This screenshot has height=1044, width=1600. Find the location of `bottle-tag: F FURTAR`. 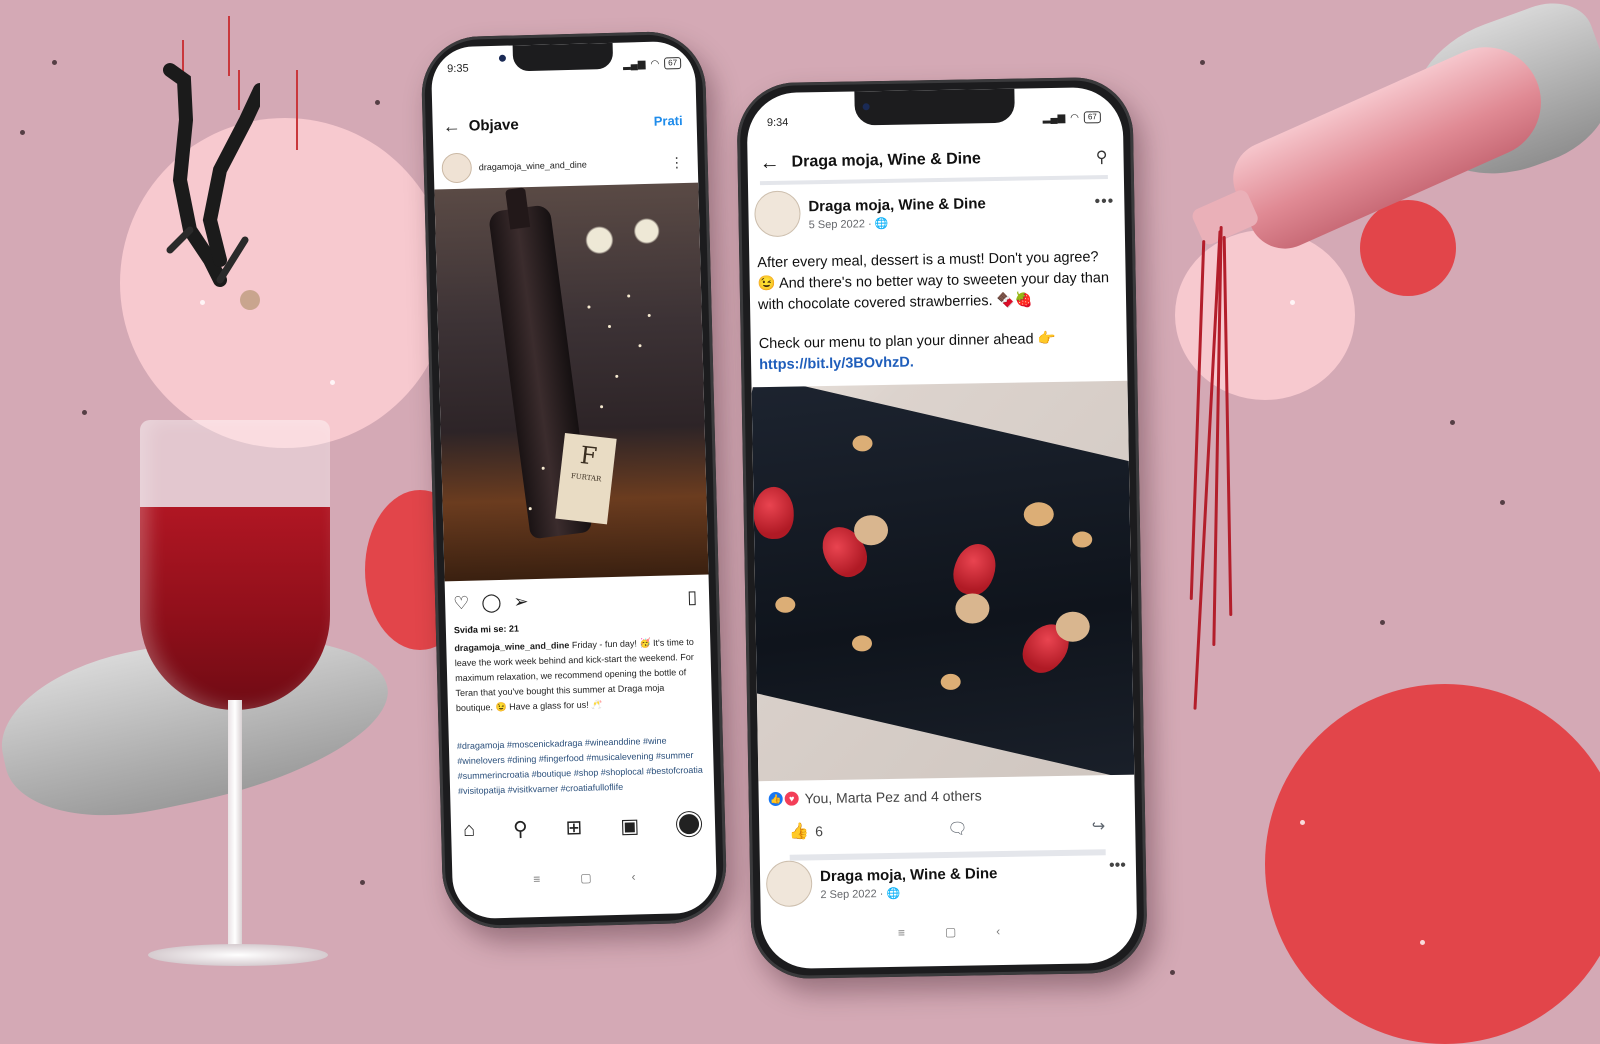

bottle-tag: F FURTAR is located at coordinates (586, 479).